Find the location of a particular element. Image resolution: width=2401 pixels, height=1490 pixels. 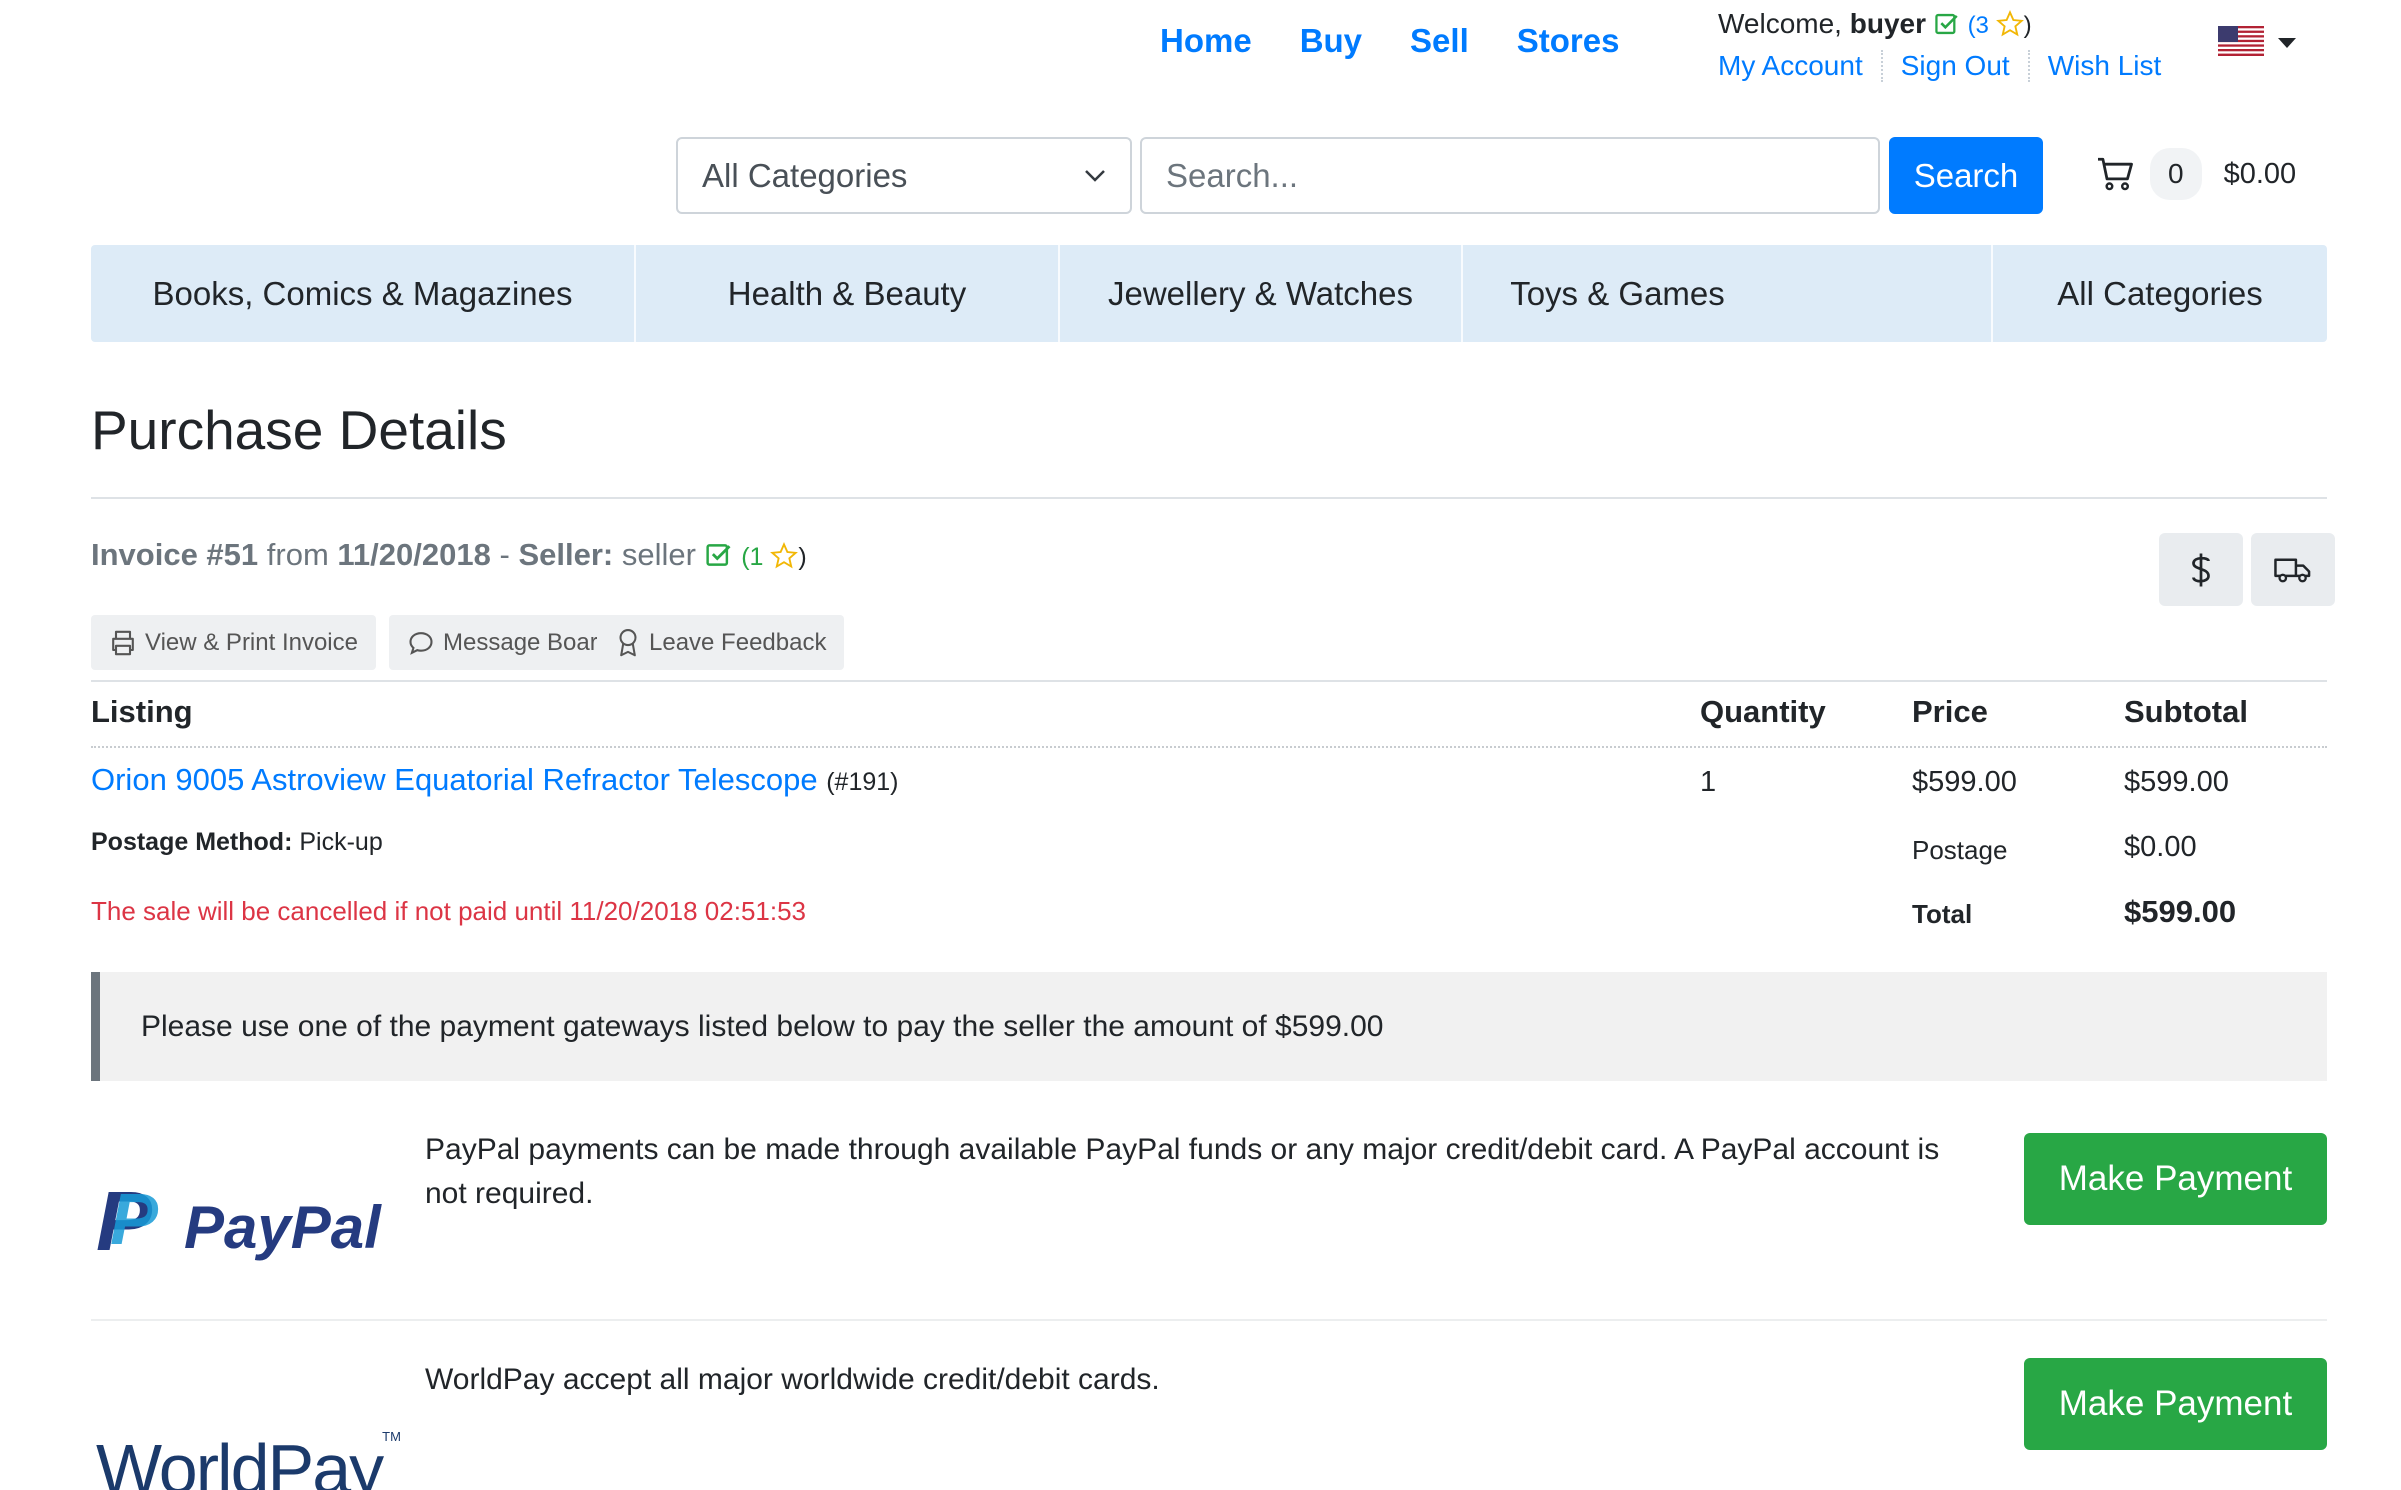

listing-column-header: Listing is located at coordinates (142, 711).